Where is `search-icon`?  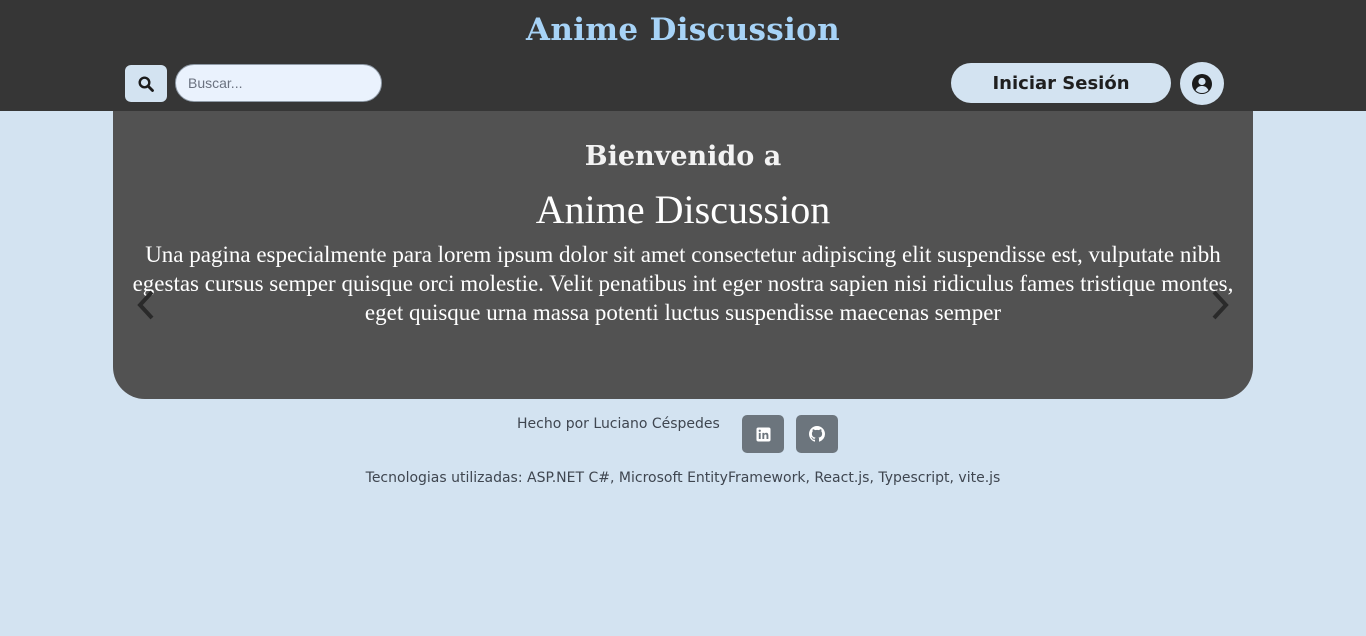 search-icon is located at coordinates (146, 83).